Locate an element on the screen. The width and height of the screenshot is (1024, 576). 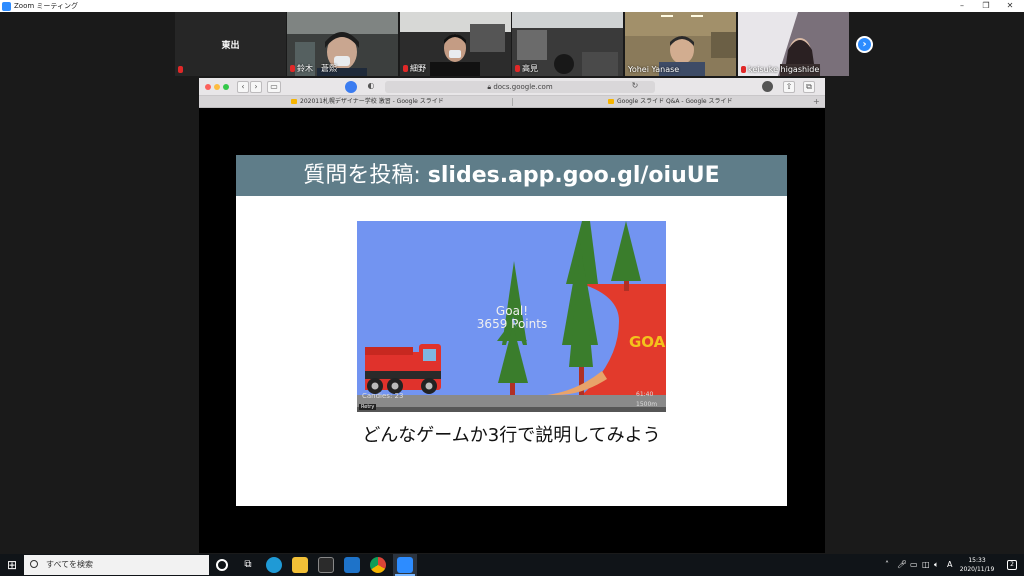
chrome-icon is located at coordinates (378, 565).